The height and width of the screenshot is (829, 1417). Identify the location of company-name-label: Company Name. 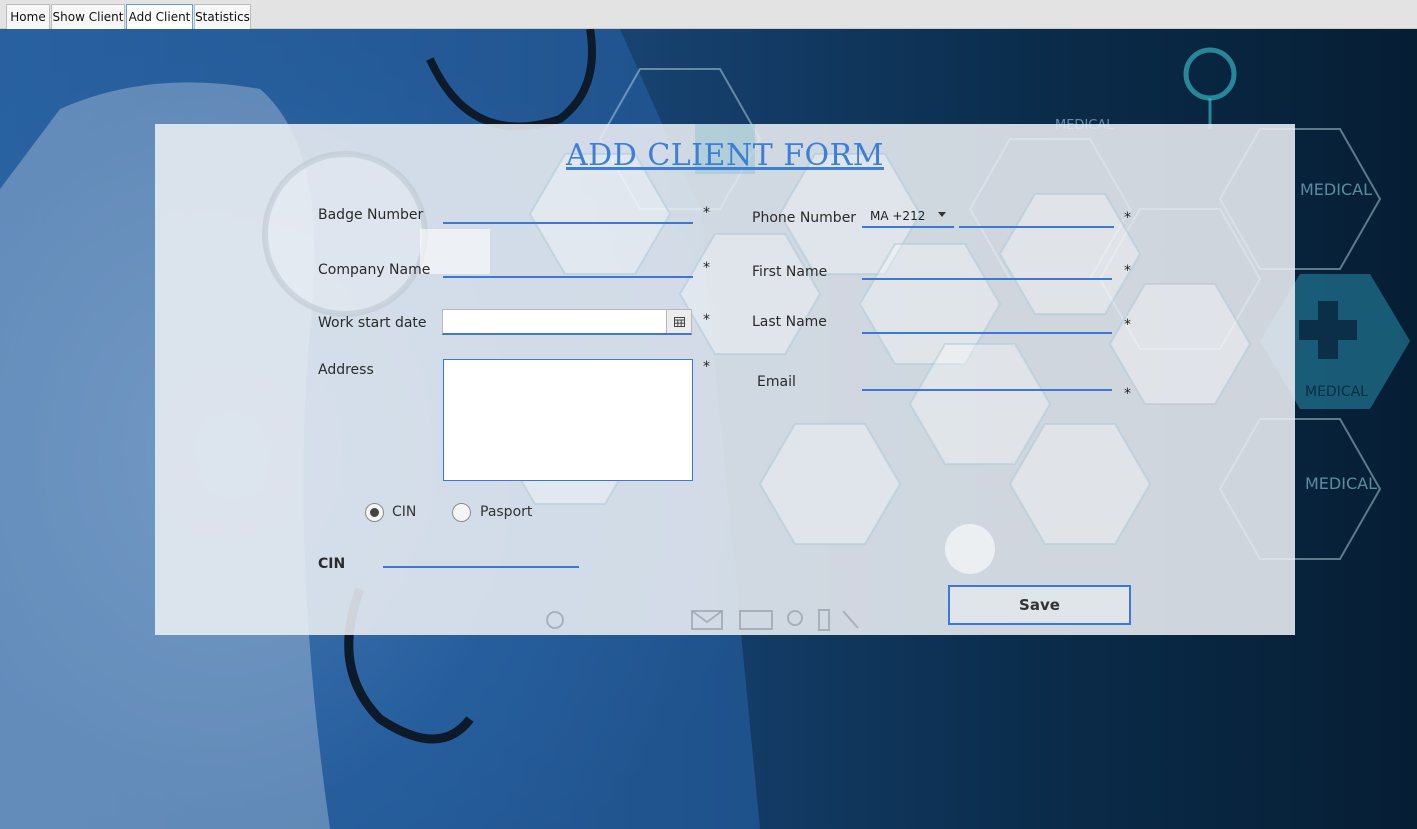
(374, 270).